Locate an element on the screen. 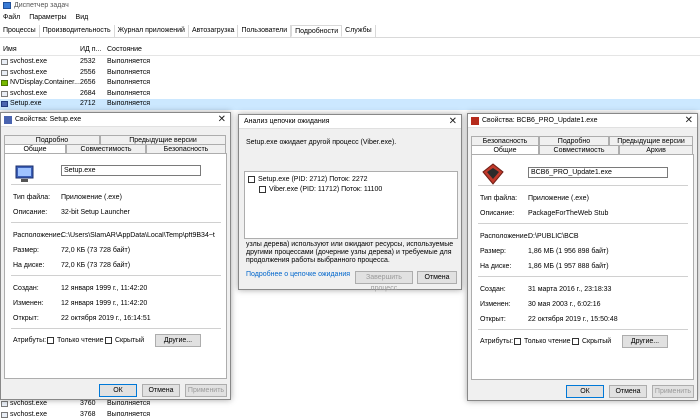  file-name-field: BCB6_PRO_Update1.exe is located at coordinates (598, 172).